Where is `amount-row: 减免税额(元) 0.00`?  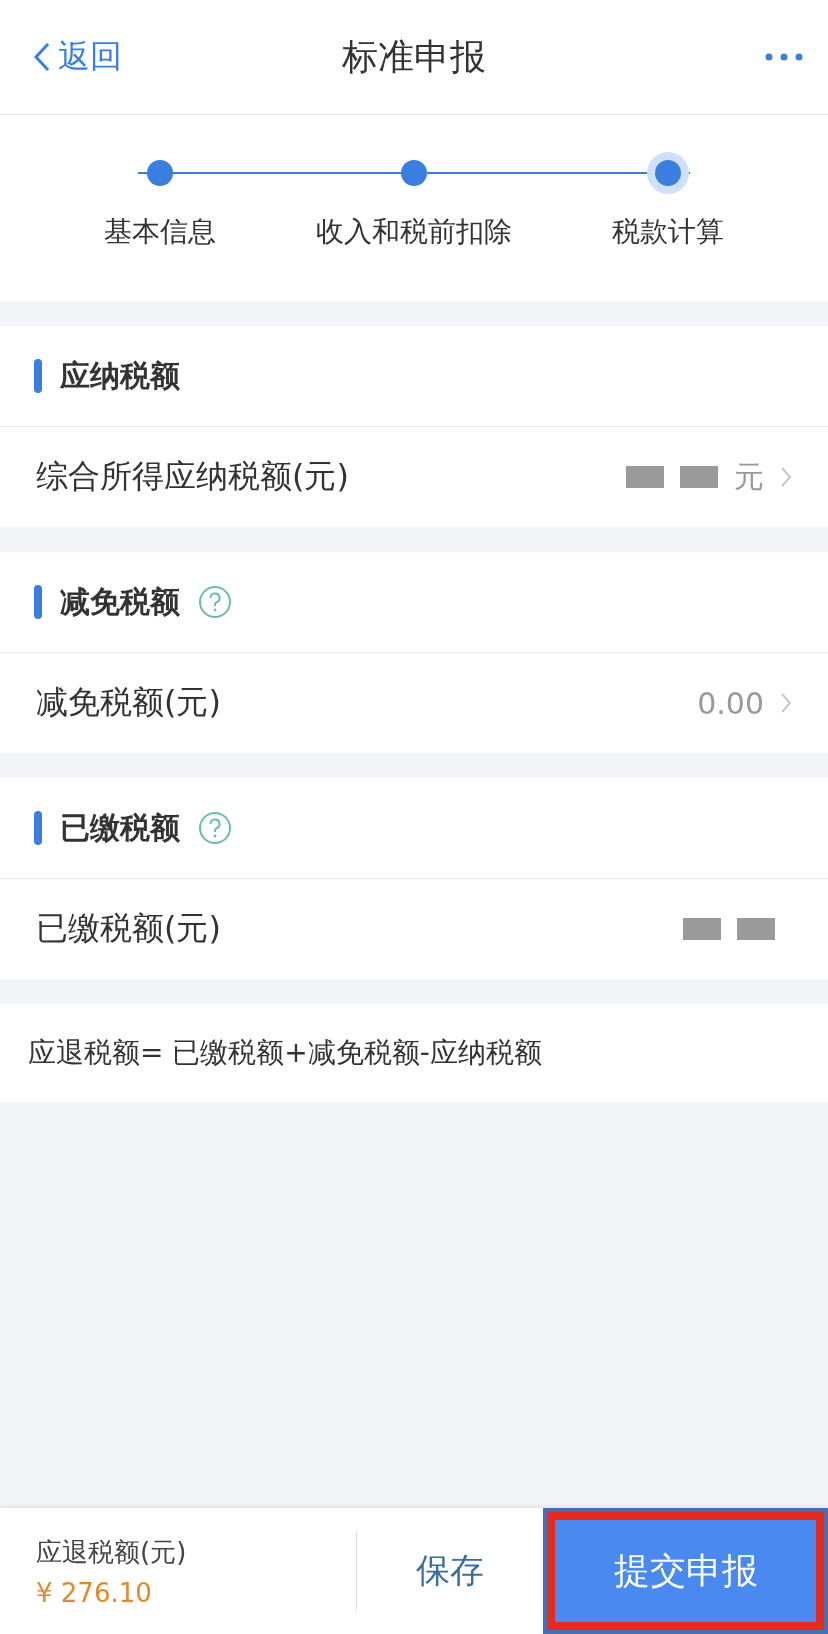
amount-row: 减免税额(元) 0.00 is located at coordinates (414, 703).